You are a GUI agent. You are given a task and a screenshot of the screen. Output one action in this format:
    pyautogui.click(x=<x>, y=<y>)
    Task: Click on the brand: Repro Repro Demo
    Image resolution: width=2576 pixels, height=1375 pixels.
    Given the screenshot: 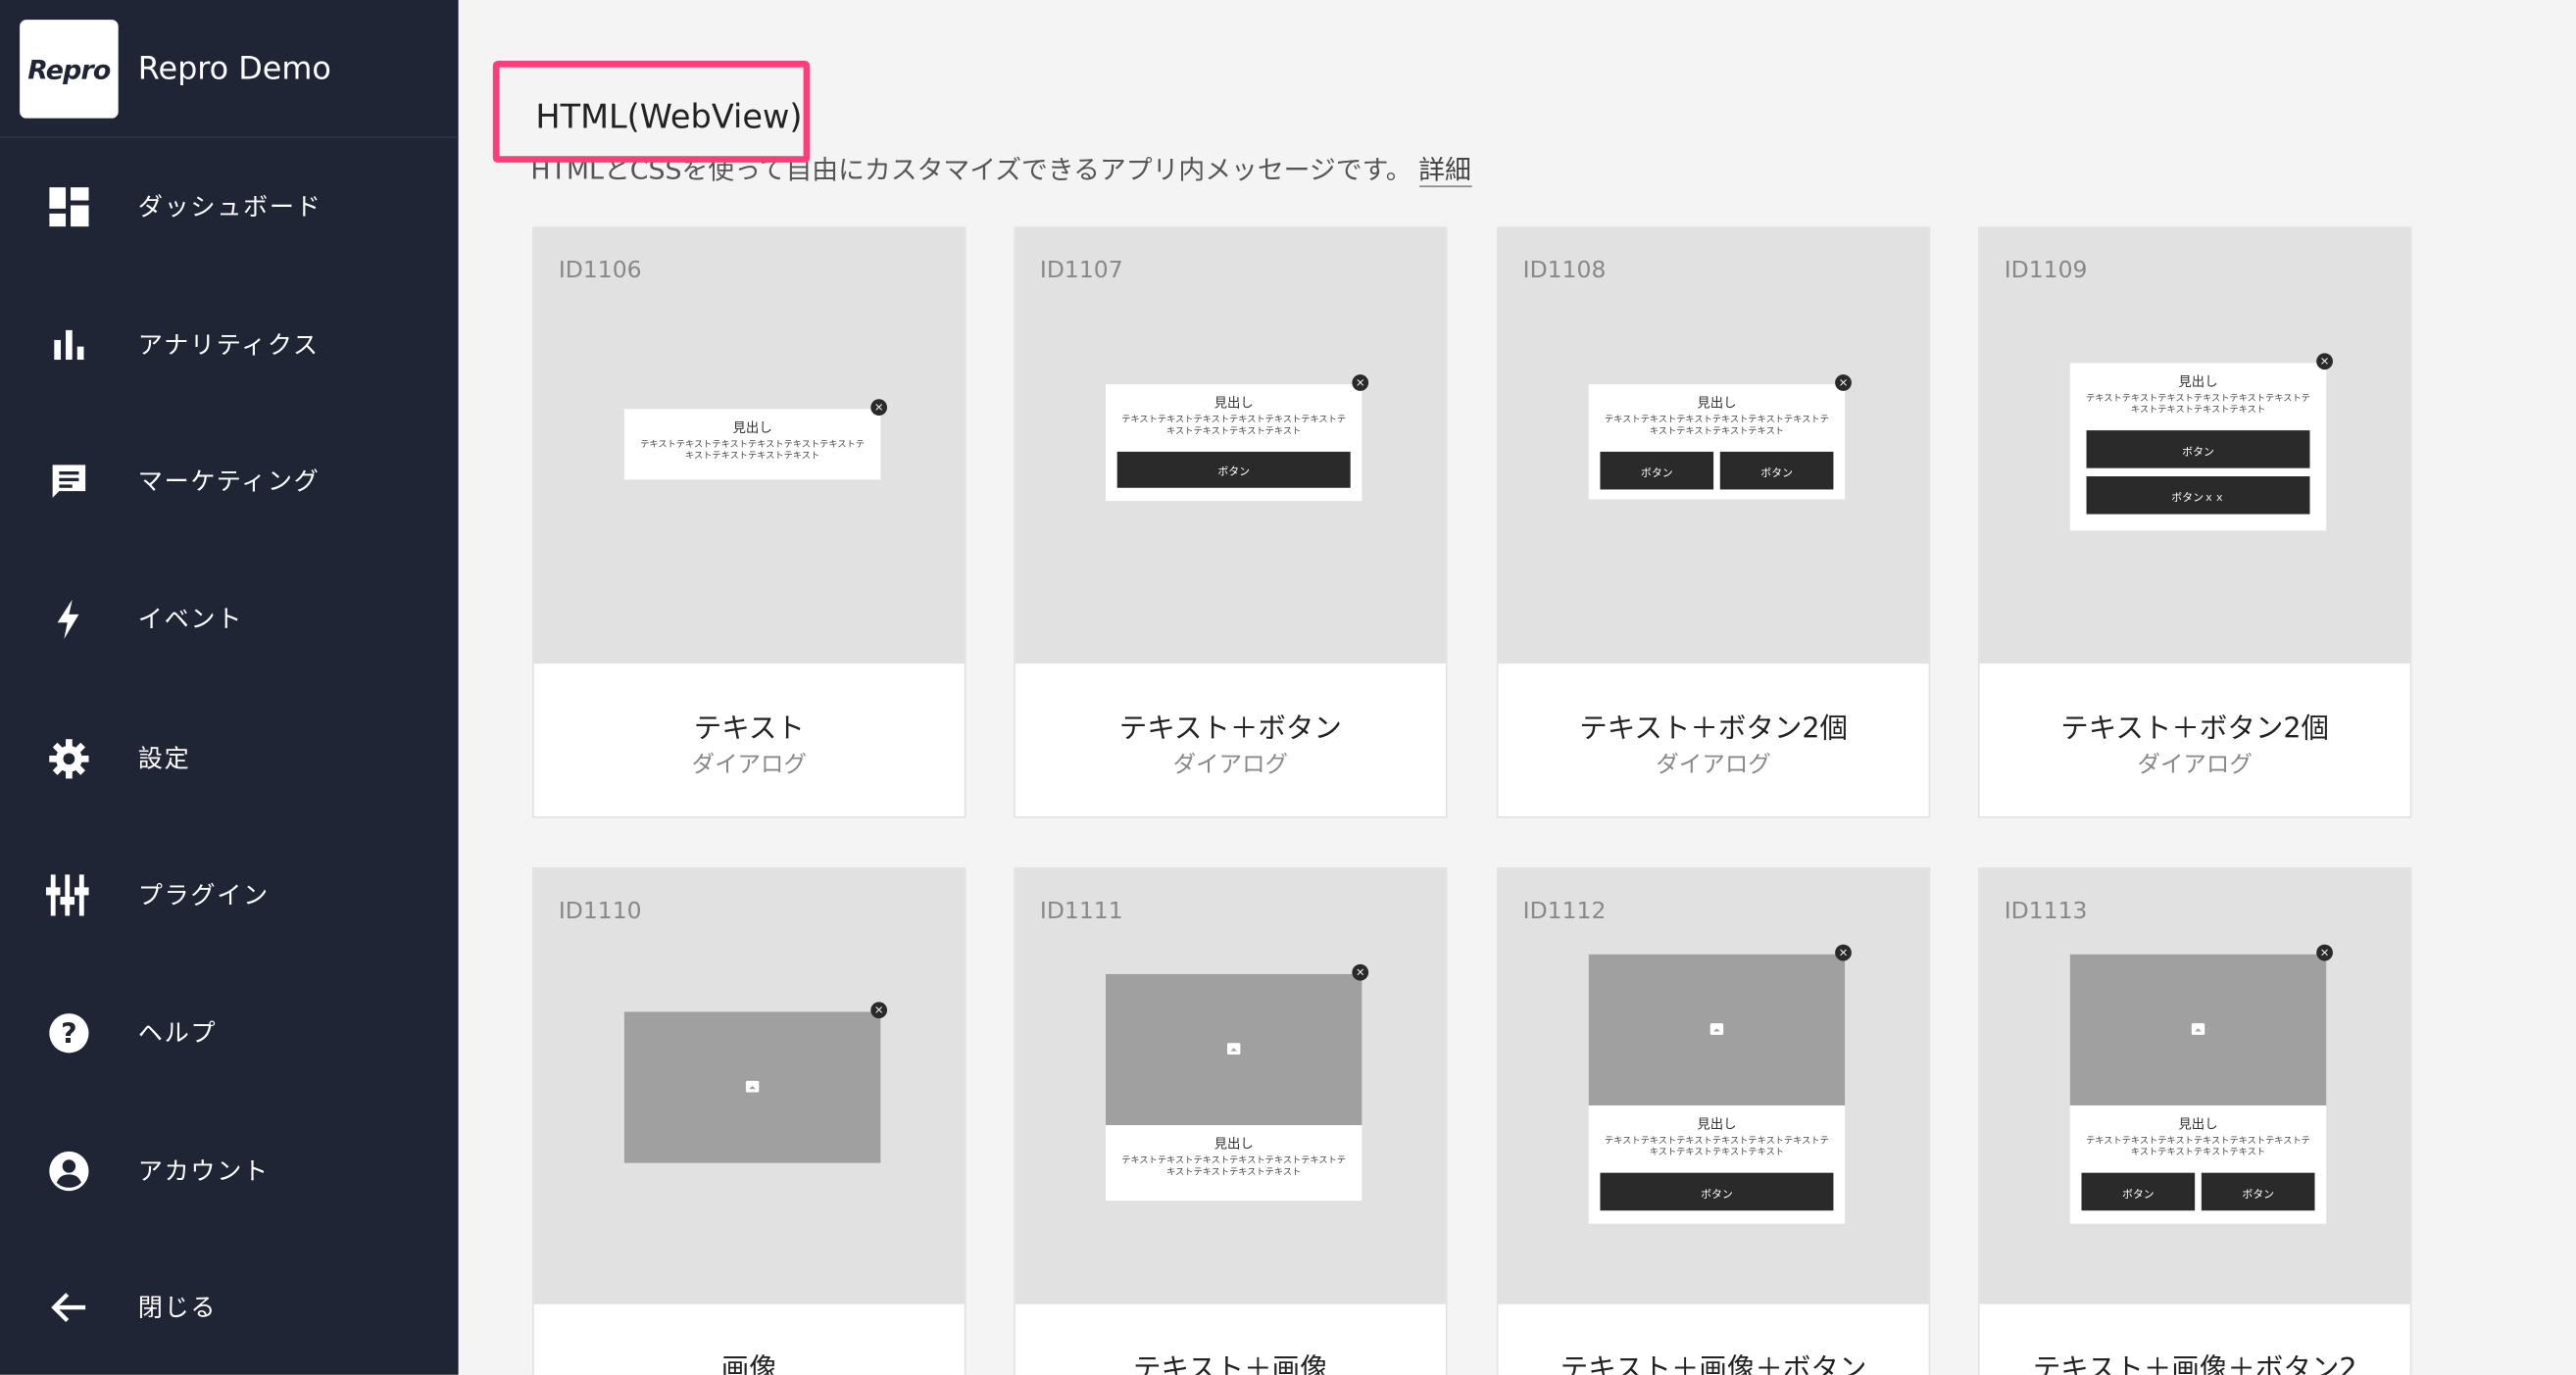 What is the action you would take?
    pyautogui.click(x=175, y=69)
    